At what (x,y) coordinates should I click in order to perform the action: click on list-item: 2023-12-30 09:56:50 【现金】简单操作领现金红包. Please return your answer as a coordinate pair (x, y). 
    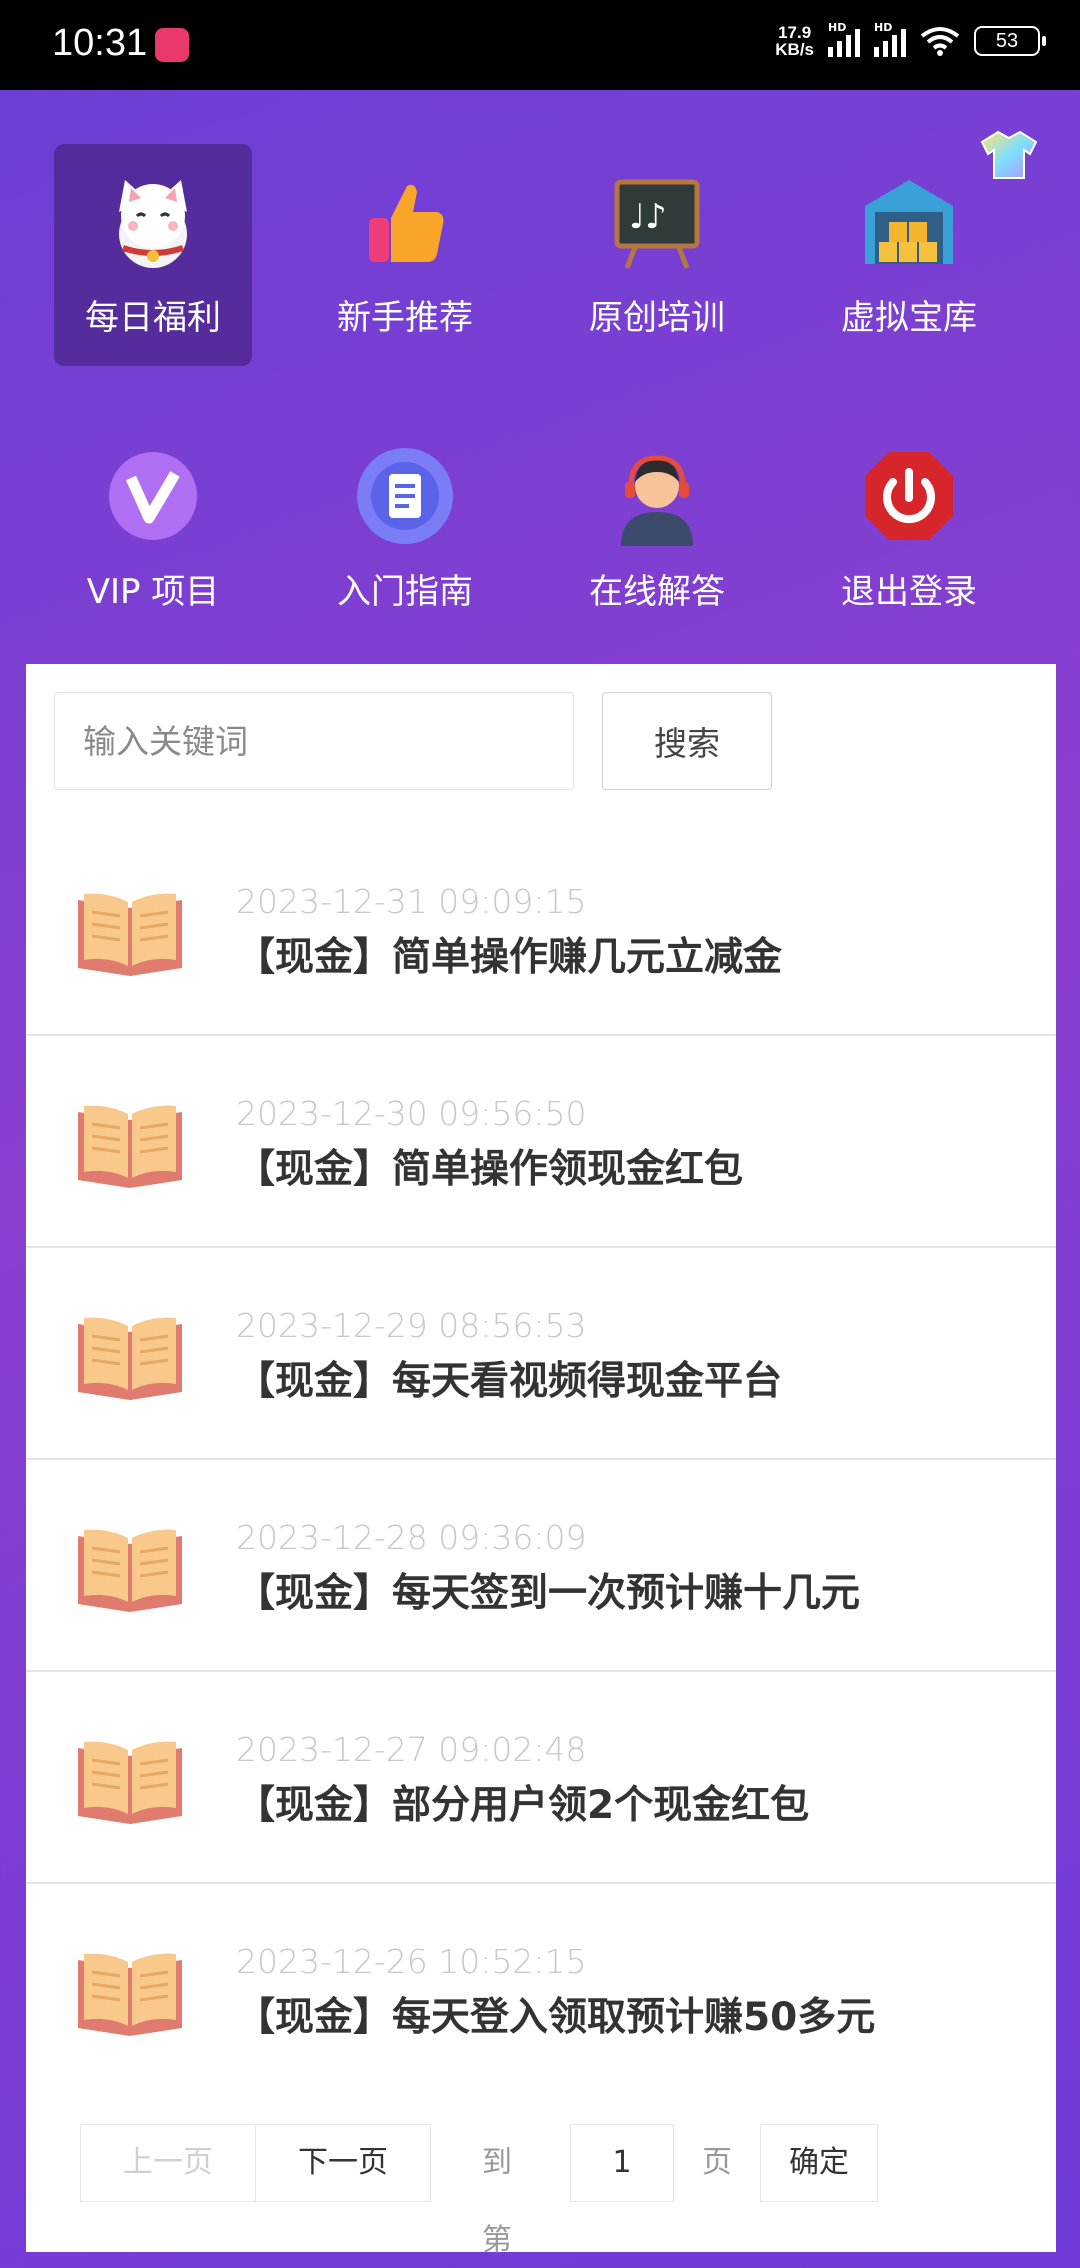
    Looking at the image, I should click on (541, 1142).